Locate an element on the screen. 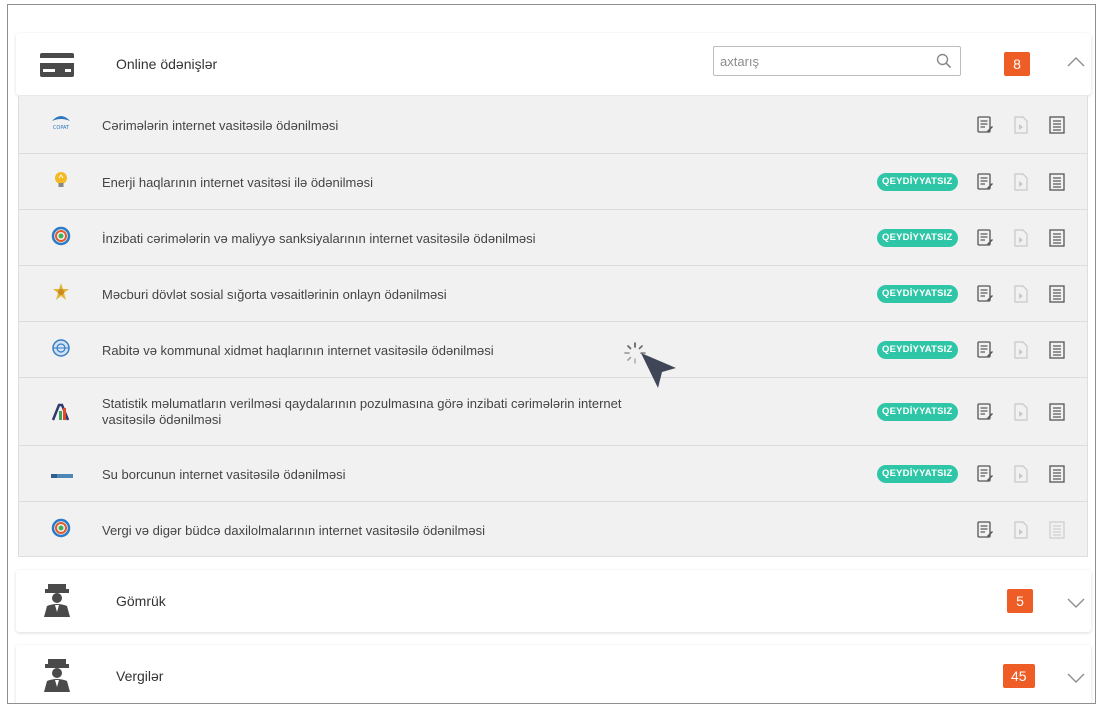  search-input is located at coordinates (823, 61).